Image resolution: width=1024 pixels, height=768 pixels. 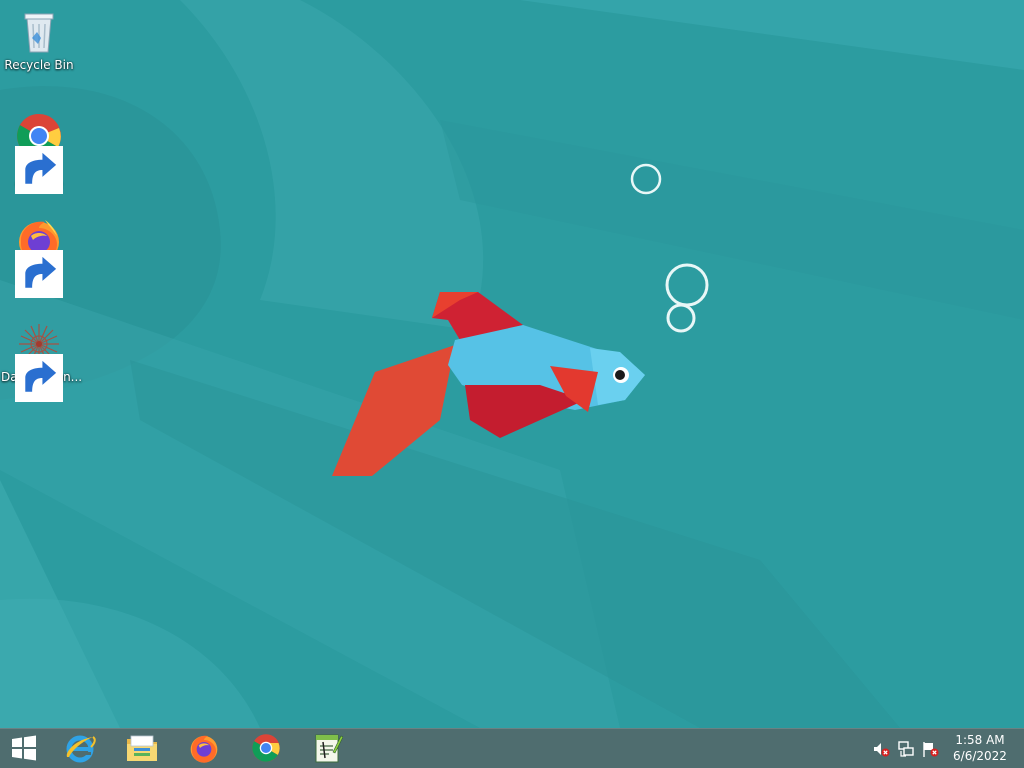 What do you see at coordinates (980, 740) in the screenshot?
I see `clock-time: 1:58 AM` at bounding box center [980, 740].